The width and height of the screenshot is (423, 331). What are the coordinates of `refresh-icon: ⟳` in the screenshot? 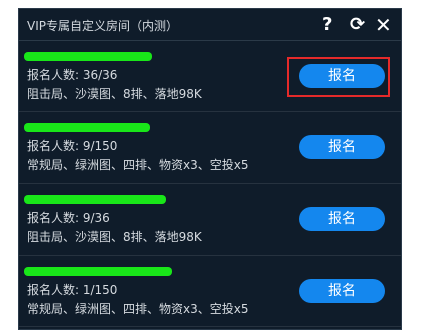 It's located at (357, 25).